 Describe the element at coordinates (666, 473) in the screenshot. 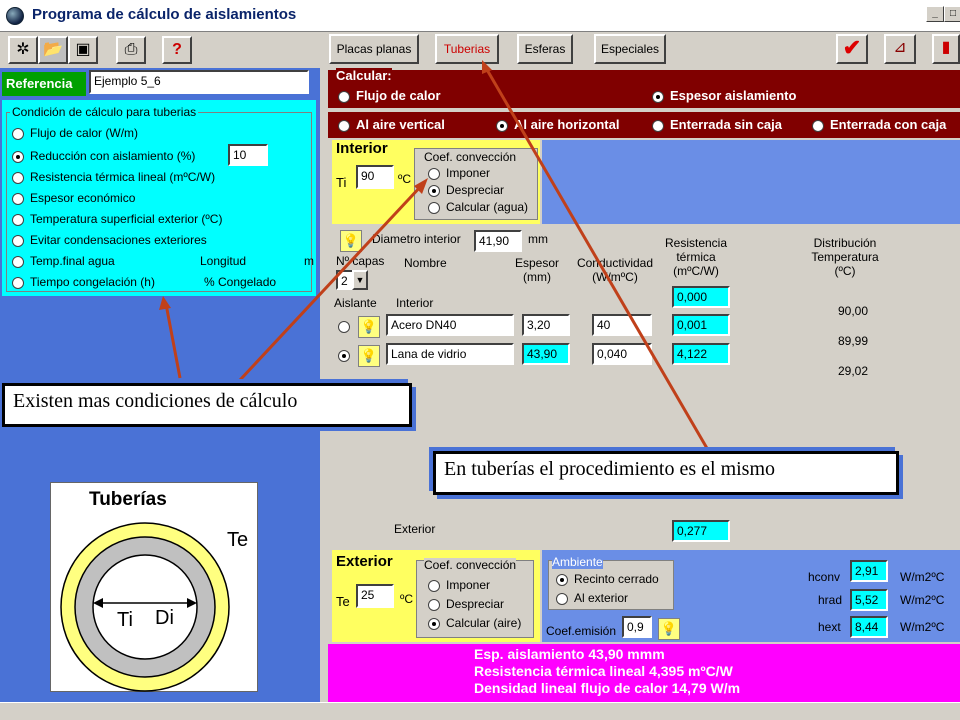

I see `annotation-tuberias: En tuberías el procedimiento es el mismo` at that location.